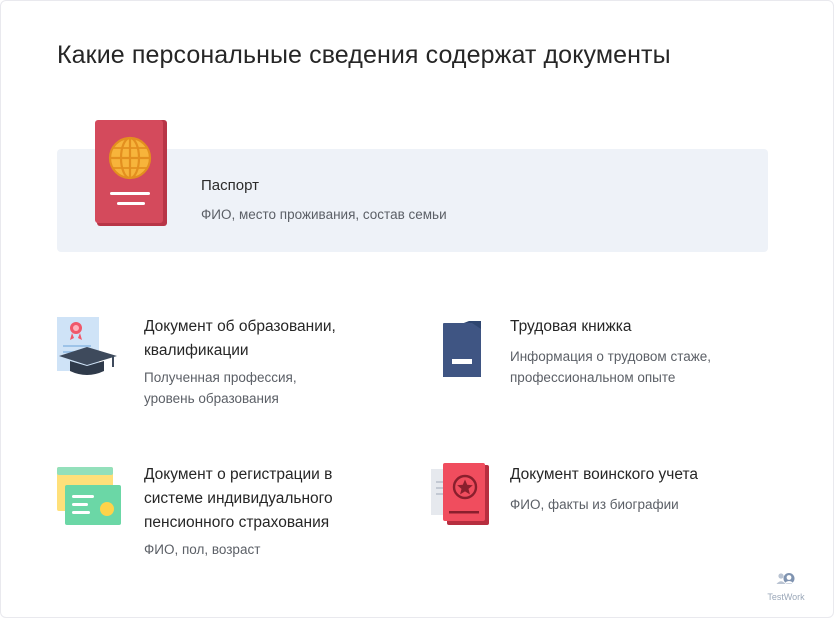  I want to click on logo-text: TestWork, so click(786, 597).